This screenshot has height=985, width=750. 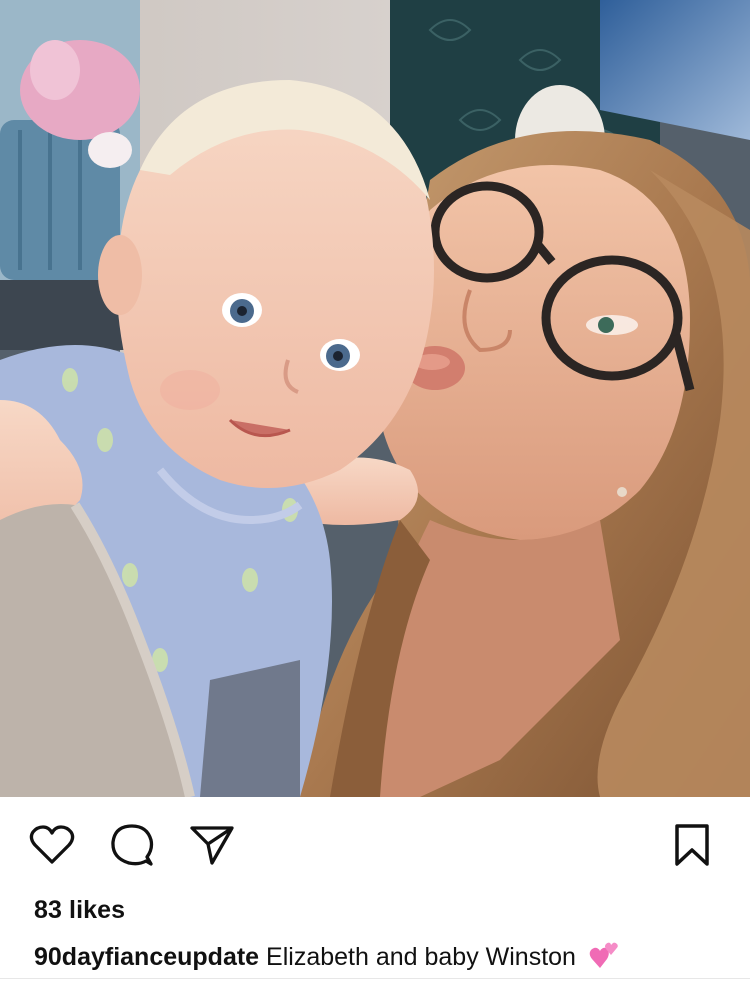 What do you see at coordinates (375, 844) in the screenshot?
I see `post-action-bar` at bounding box center [375, 844].